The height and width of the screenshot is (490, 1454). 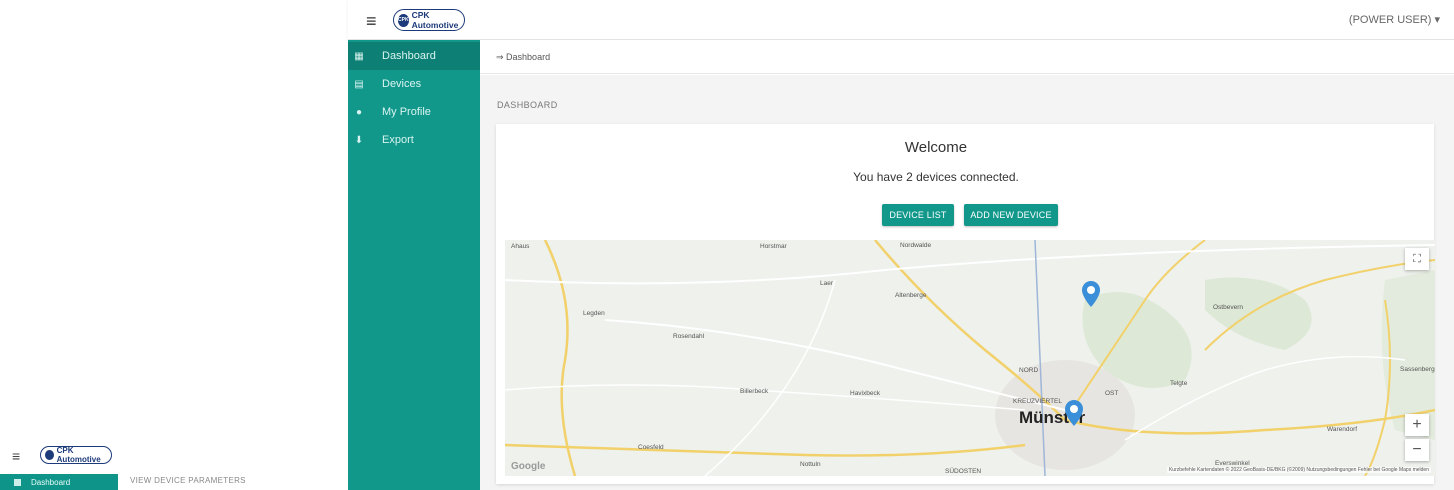 I want to click on page-title: DASHBOARD, so click(x=527, y=105).